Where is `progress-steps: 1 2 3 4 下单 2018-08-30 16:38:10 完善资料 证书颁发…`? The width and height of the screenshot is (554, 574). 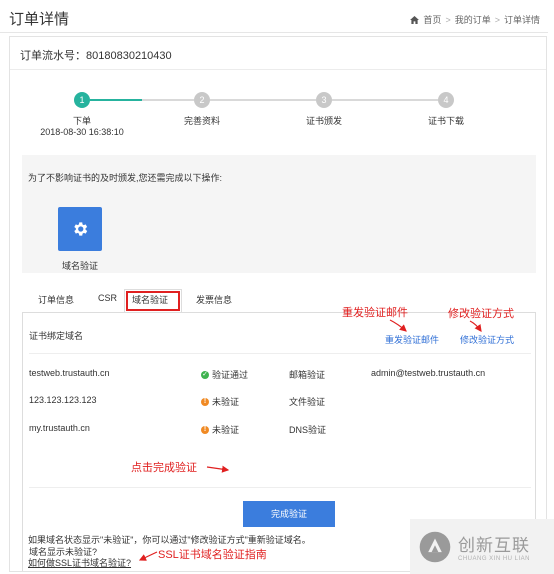 progress-steps: 1 2 3 4 下单 2018-08-30 16:38:10 完善资料 证书颁发… is located at coordinates (278, 117).